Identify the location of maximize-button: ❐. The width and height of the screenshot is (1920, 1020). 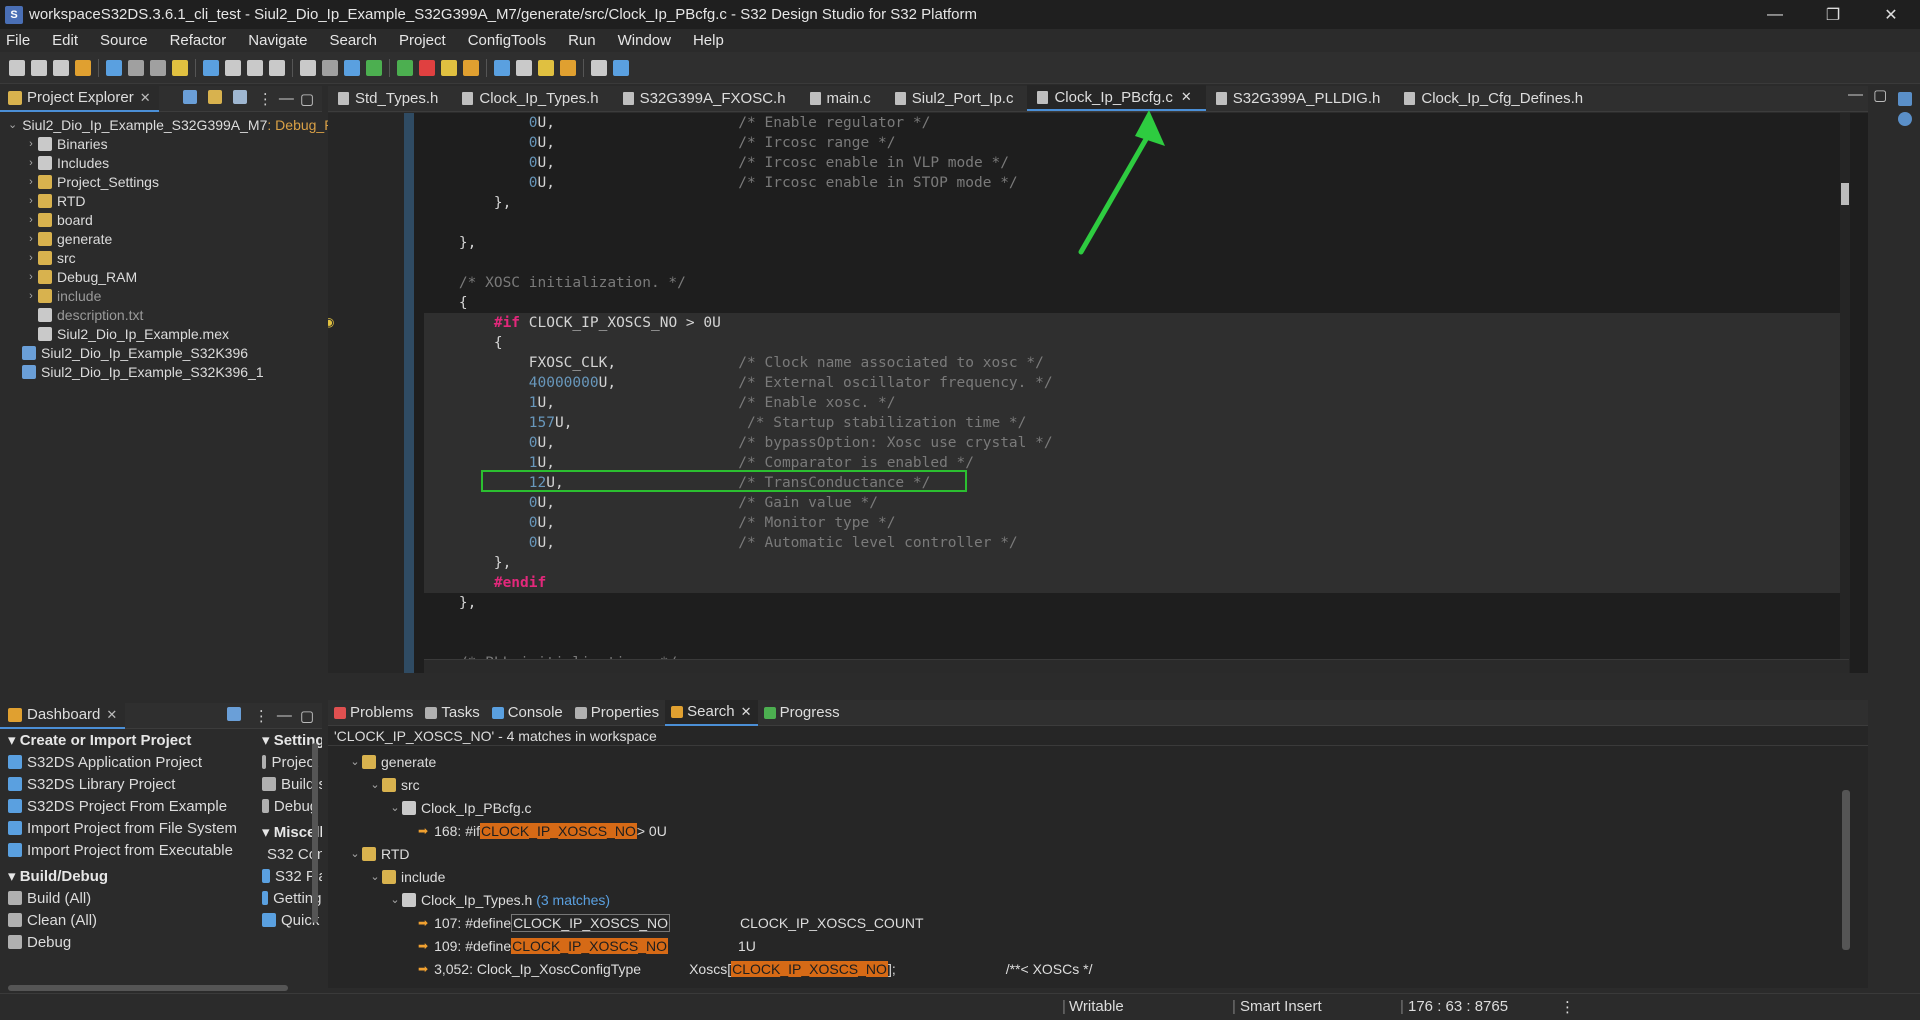
(1833, 14).